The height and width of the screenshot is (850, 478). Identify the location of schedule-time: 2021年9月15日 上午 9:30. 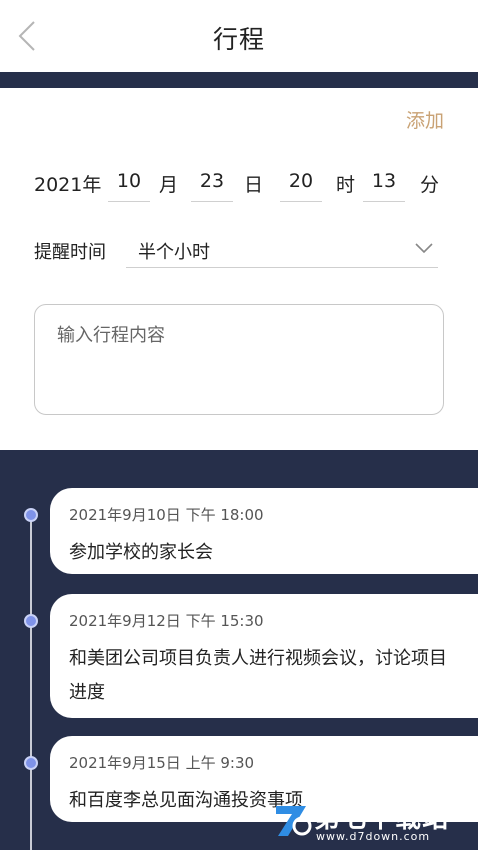
(162, 763).